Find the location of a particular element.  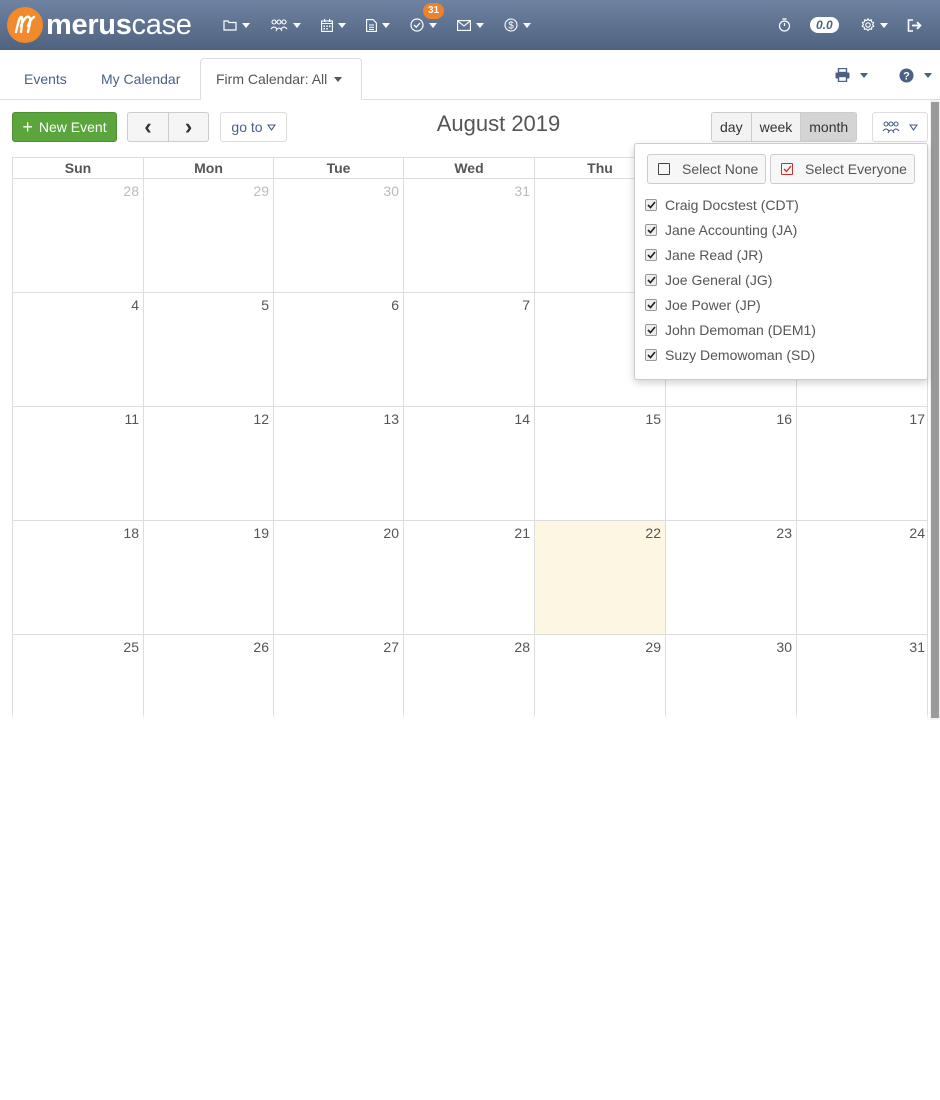

new-event-button: + New Event is located at coordinates (64, 127).